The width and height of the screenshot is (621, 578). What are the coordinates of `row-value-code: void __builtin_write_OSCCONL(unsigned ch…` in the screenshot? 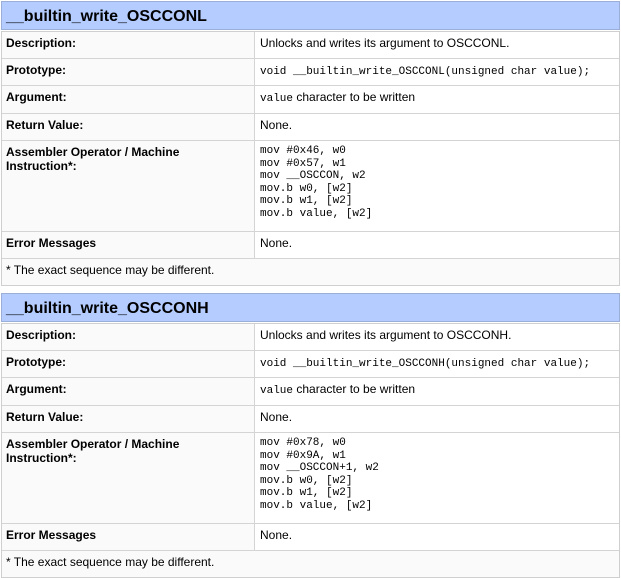 It's located at (437, 72).